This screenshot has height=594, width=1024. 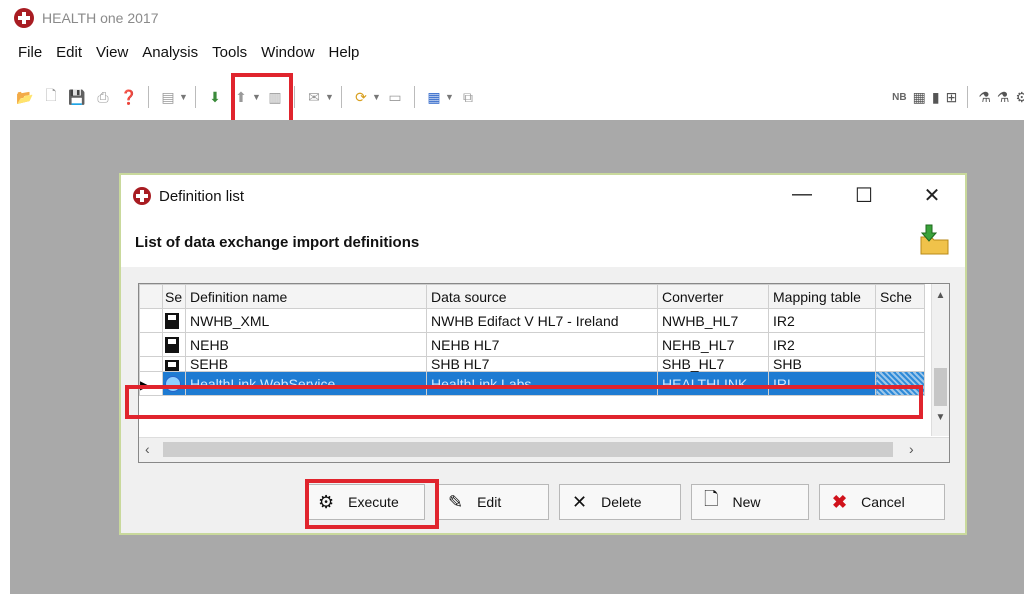 I want to click on import-definition-icon, so click(x=934, y=239).